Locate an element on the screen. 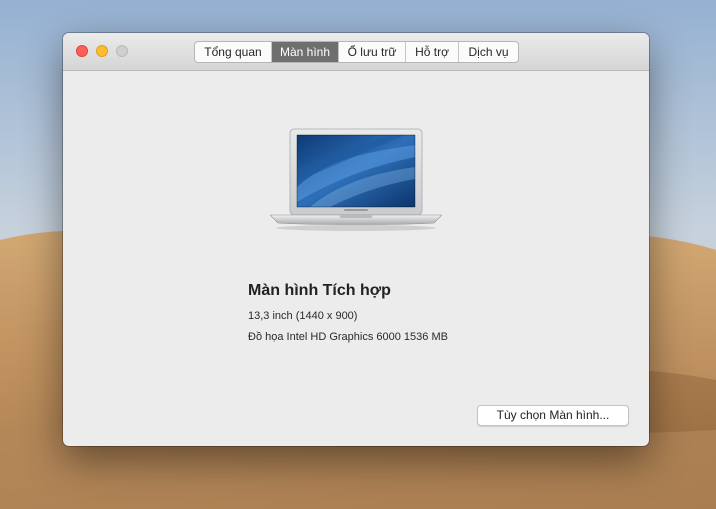  display-graphics: Đồ họa Intel HD Graphics 6000 1536 MB is located at coordinates (348, 337).